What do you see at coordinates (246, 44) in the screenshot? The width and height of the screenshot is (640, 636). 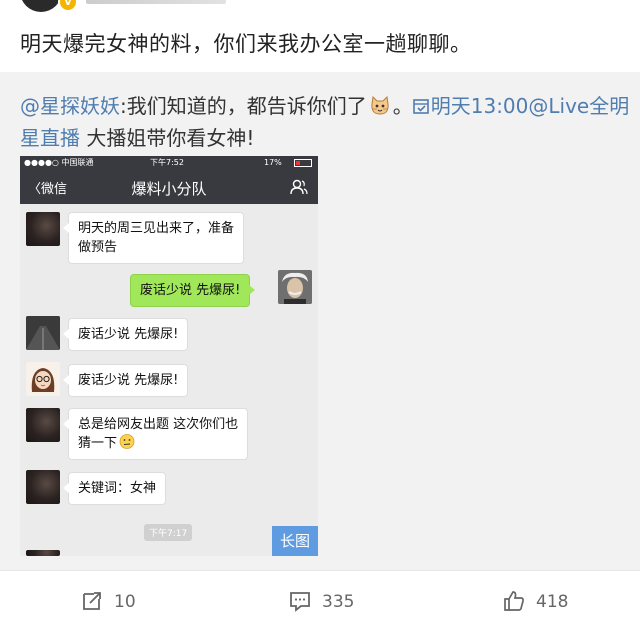 I see `post-text: 明天爆完女神的料，你们来我办公室一趟聊聊。` at bounding box center [246, 44].